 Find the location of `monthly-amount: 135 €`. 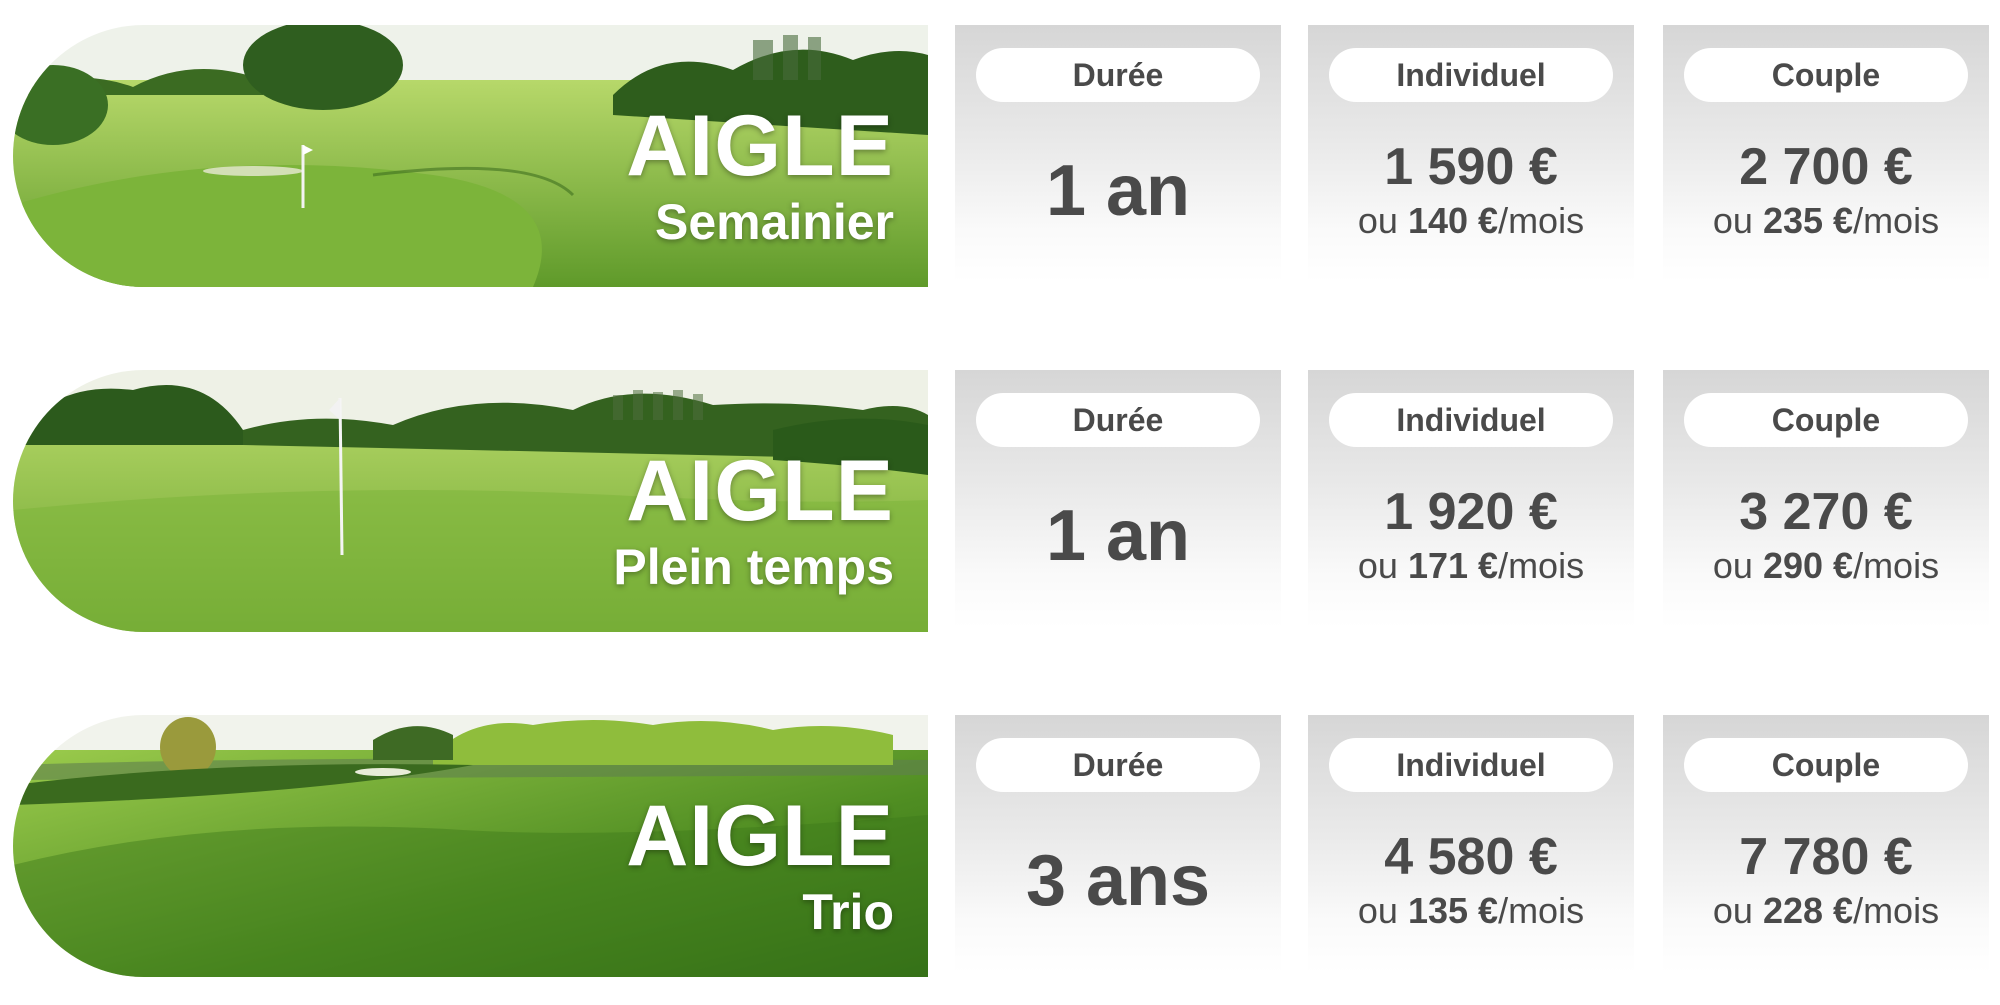

monthly-amount: 135 € is located at coordinates (1453, 910).